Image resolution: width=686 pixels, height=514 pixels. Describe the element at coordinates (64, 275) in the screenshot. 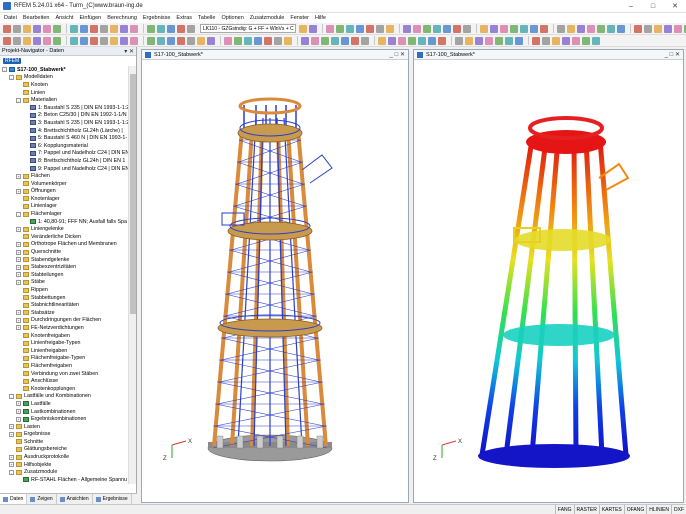

I see `tree-item: + Stabteilungen` at that location.